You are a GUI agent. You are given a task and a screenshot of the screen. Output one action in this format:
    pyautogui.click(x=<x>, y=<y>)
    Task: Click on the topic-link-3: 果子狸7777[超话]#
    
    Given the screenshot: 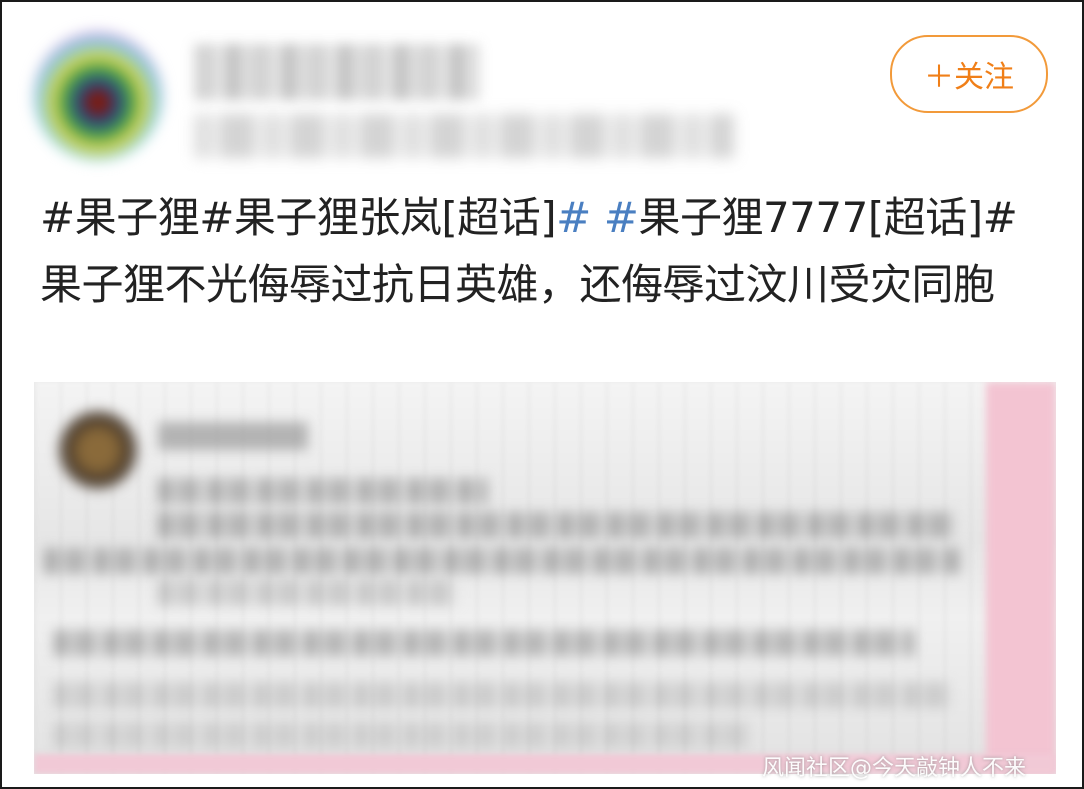 What is the action you would take?
    pyautogui.click(x=827, y=217)
    